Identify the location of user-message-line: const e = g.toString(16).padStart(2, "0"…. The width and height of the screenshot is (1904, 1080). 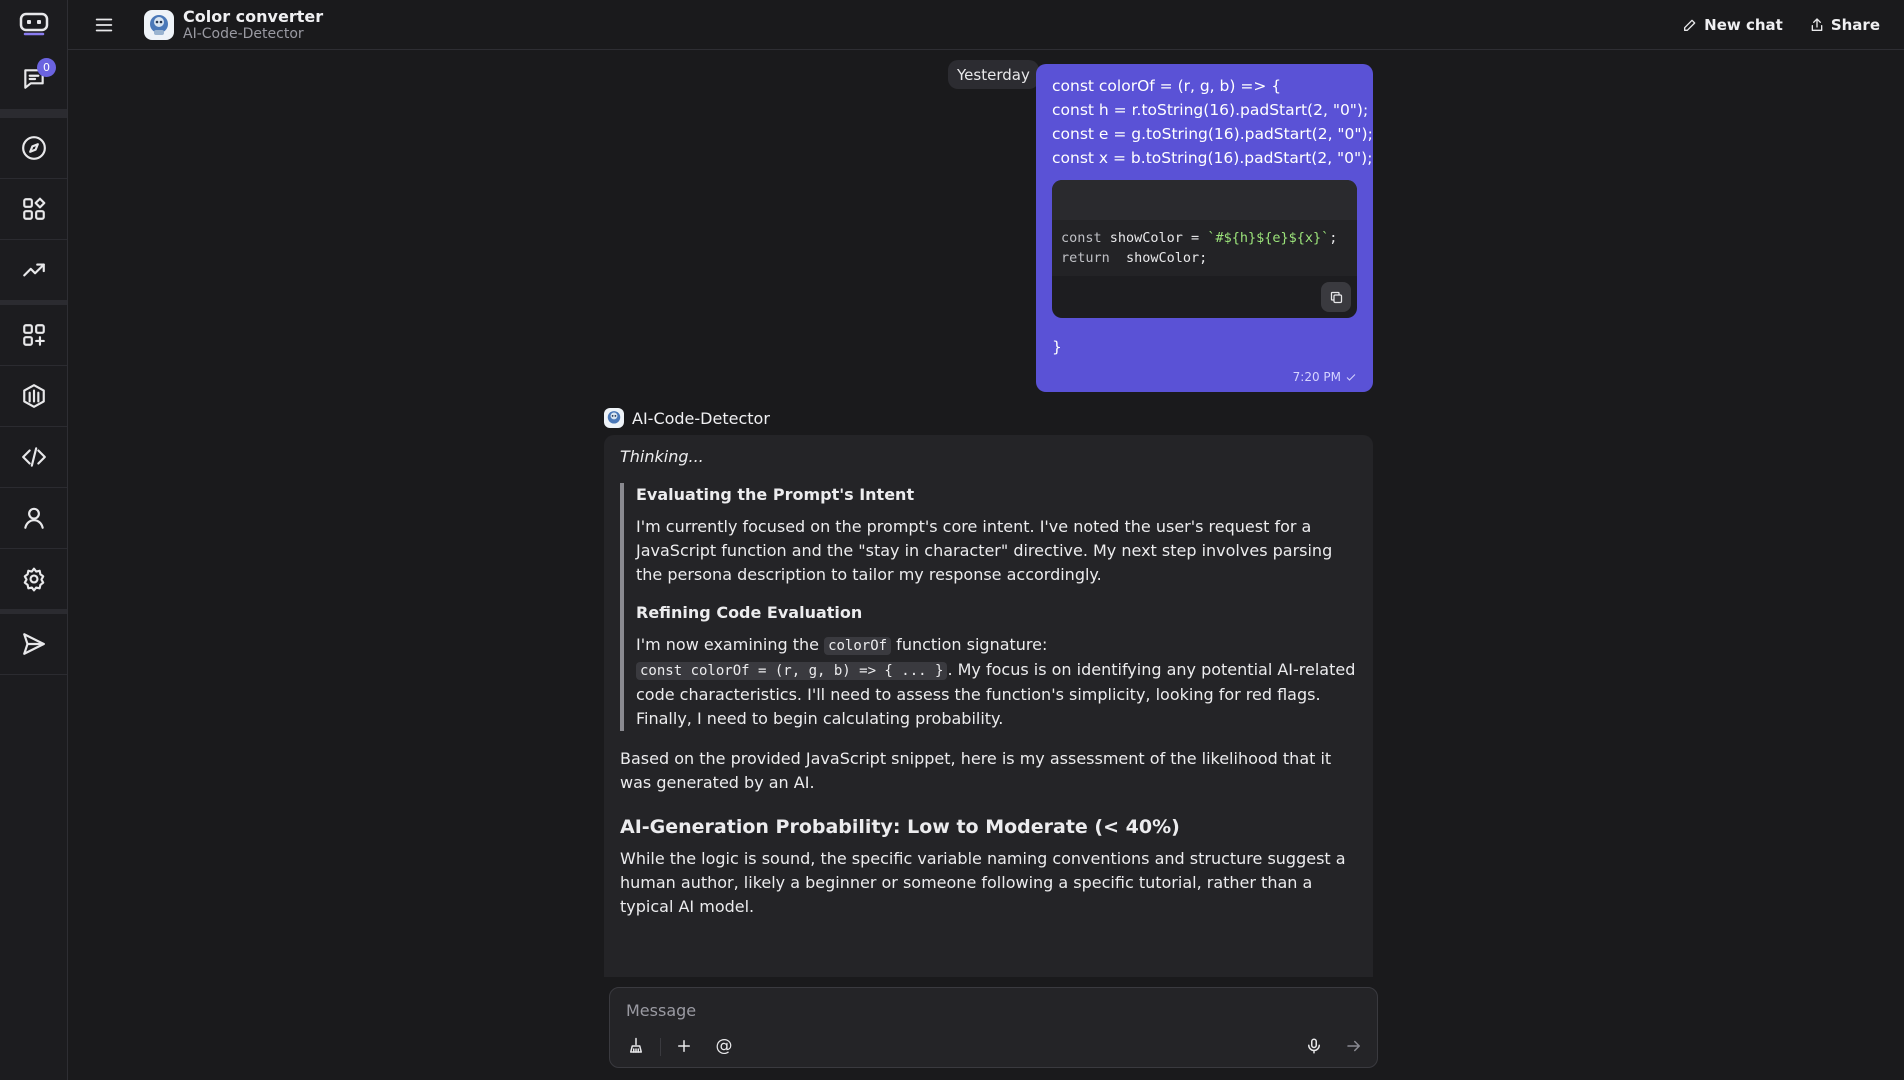
(1212, 134).